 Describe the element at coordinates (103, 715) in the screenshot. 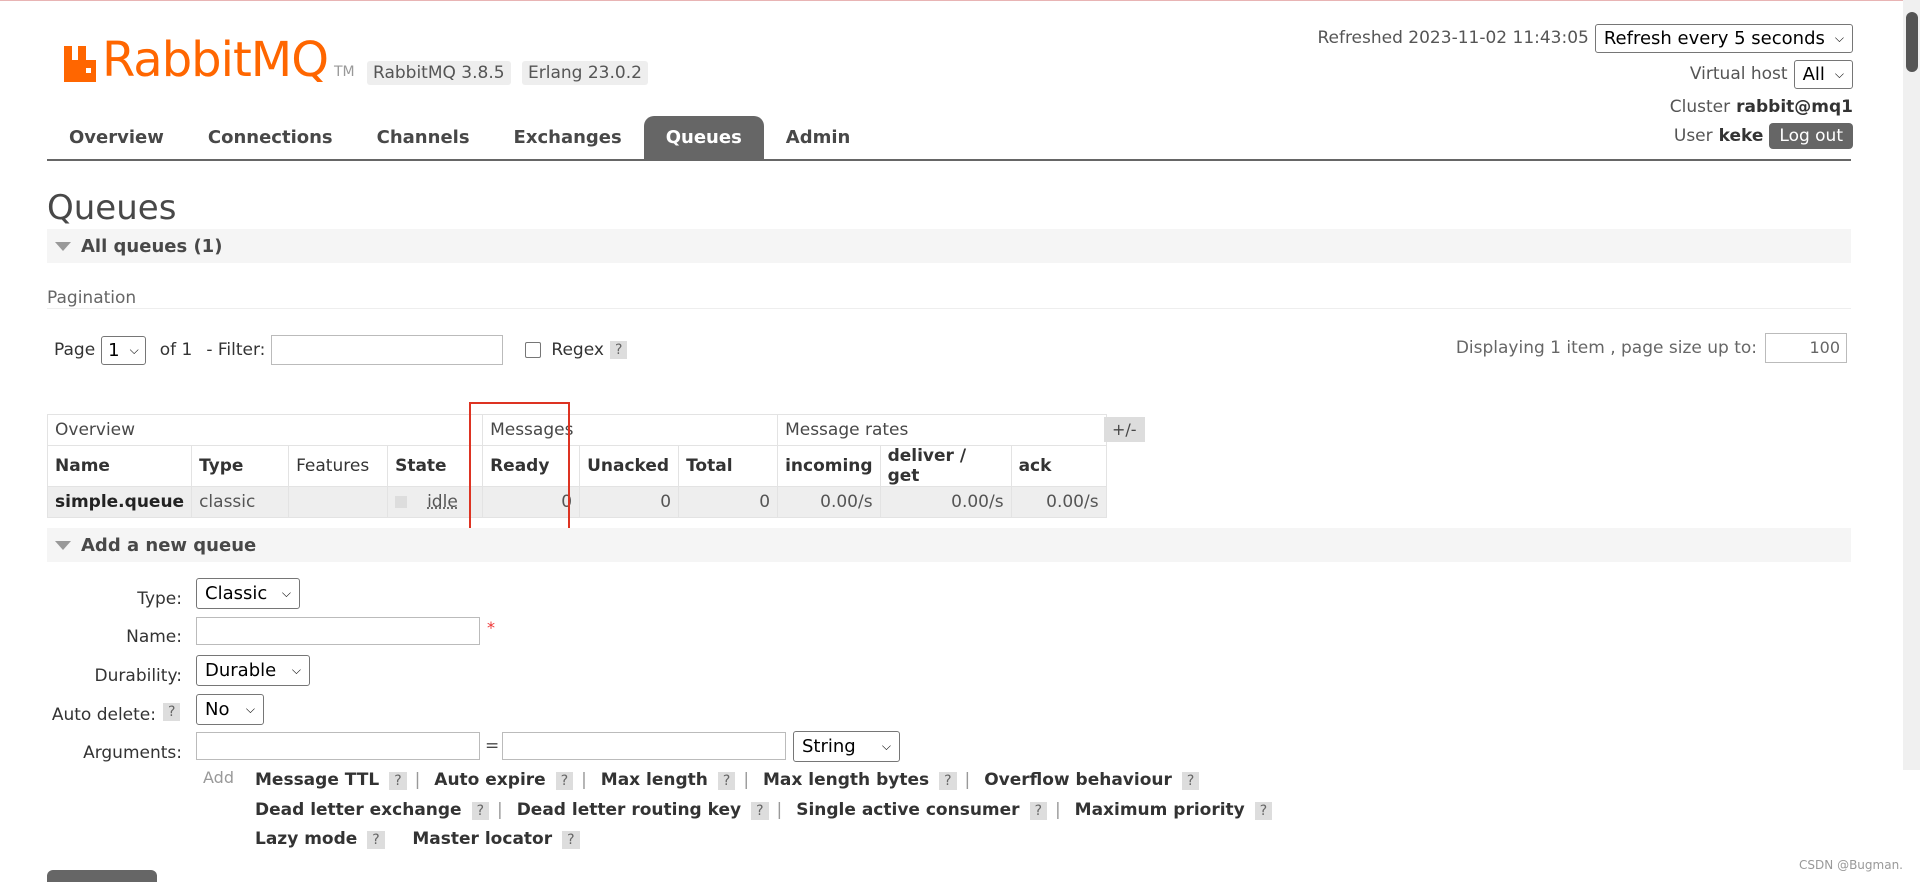

I see `auto-delete-label: Auto delete:` at that location.